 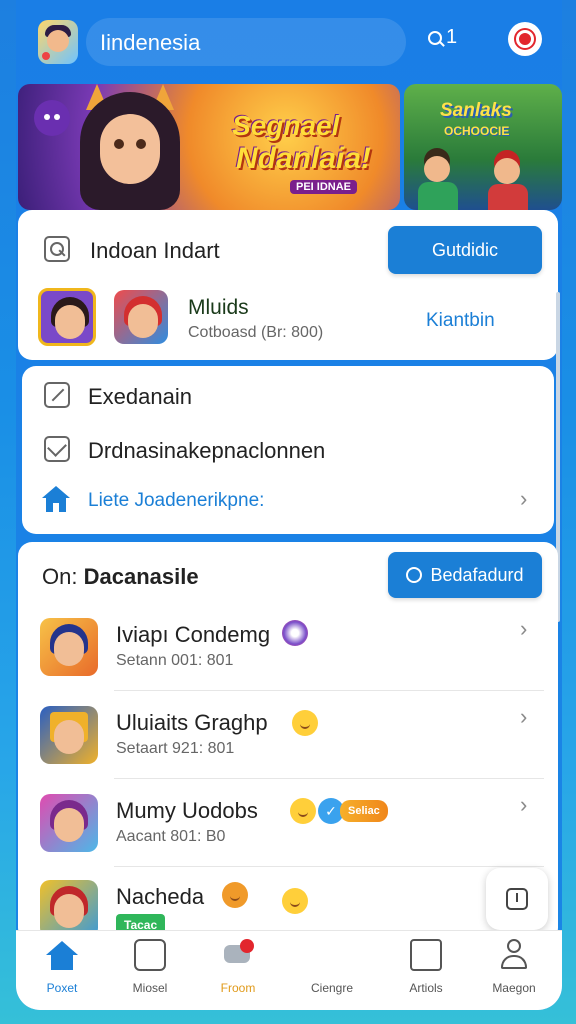 What do you see at coordinates (460, 321) in the screenshot?
I see `game-action-link: Kiantbin` at bounding box center [460, 321].